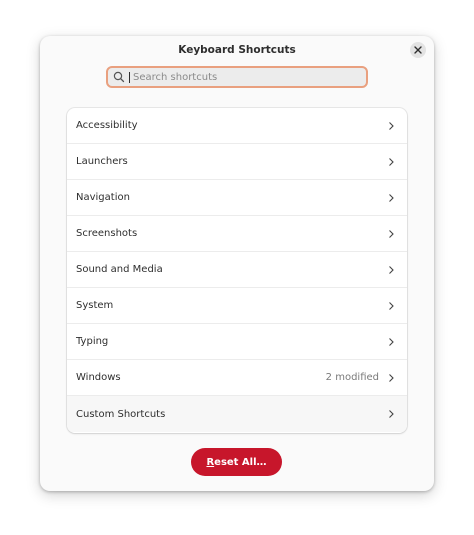 This screenshot has height=535, width=474. What do you see at coordinates (237, 126) in the screenshot?
I see `category-row-accessibility: Accessibility` at bounding box center [237, 126].